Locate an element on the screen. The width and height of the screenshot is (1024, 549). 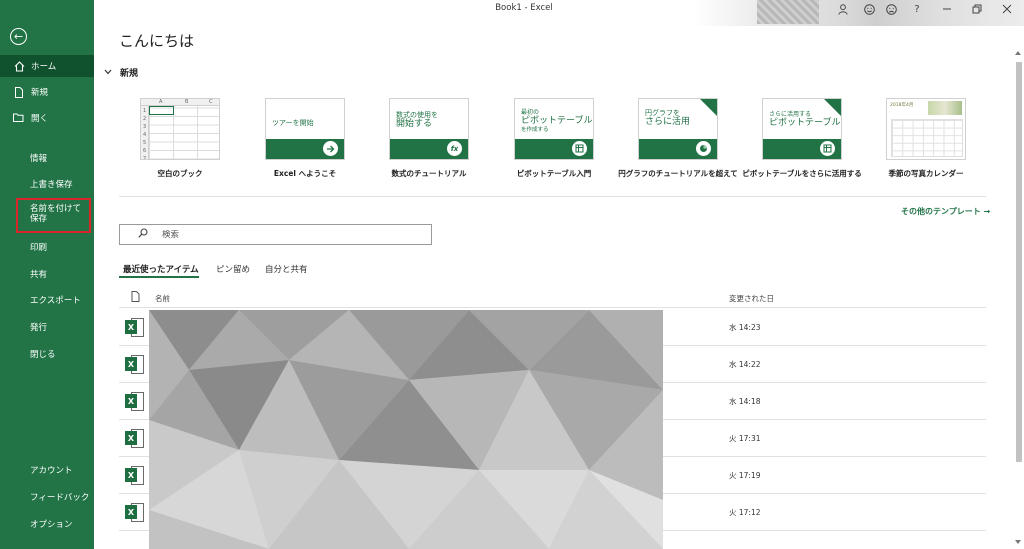
file-modified-date: 水 14:23 is located at coordinates (745, 327).